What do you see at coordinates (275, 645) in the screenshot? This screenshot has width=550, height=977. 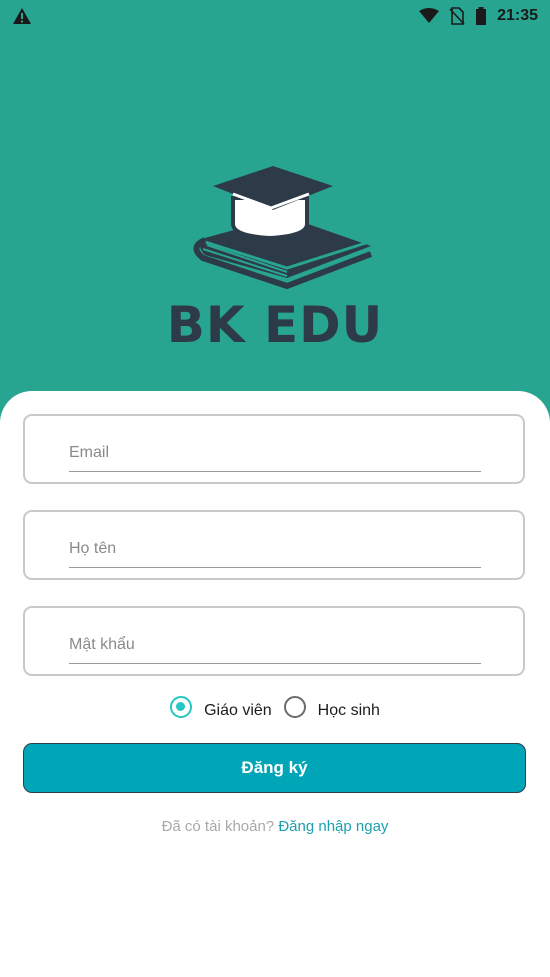 I see `password-input` at bounding box center [275, 645].